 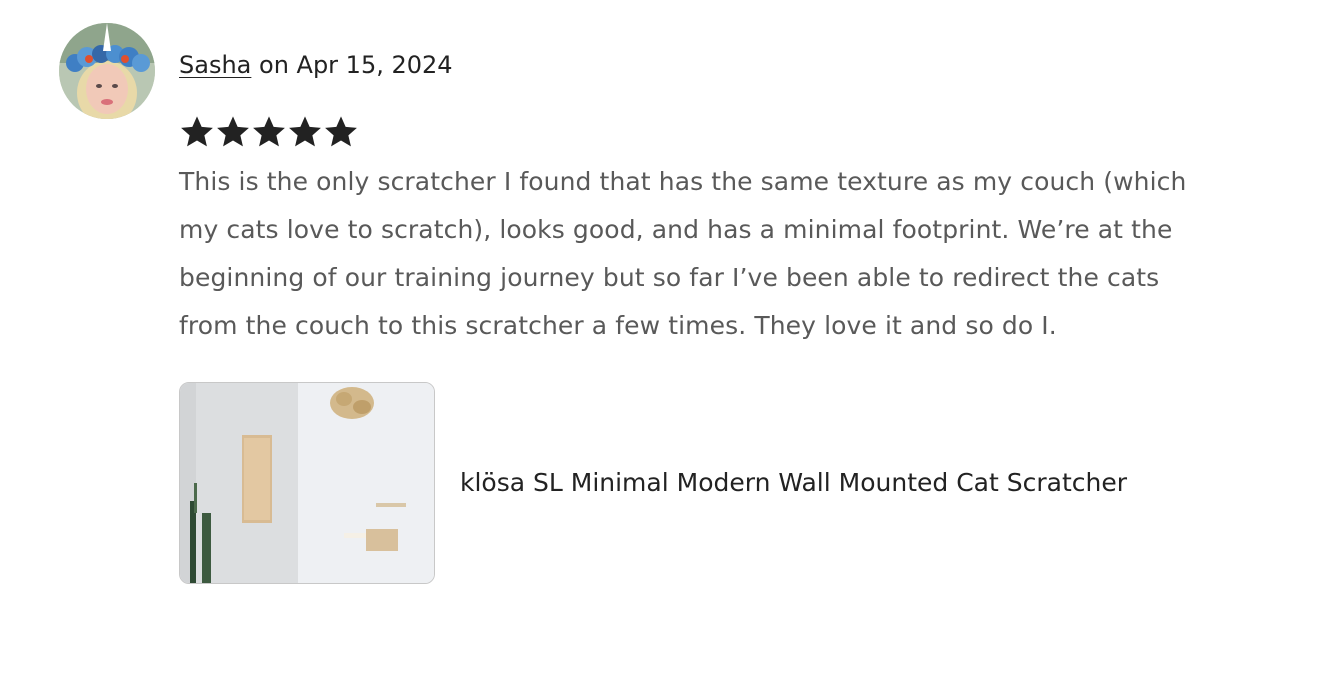 What do you see at coordinates (215, 65) in the screenshot?
I see `reviewer-name-link: Sasha` at bounding box center [215, 65].